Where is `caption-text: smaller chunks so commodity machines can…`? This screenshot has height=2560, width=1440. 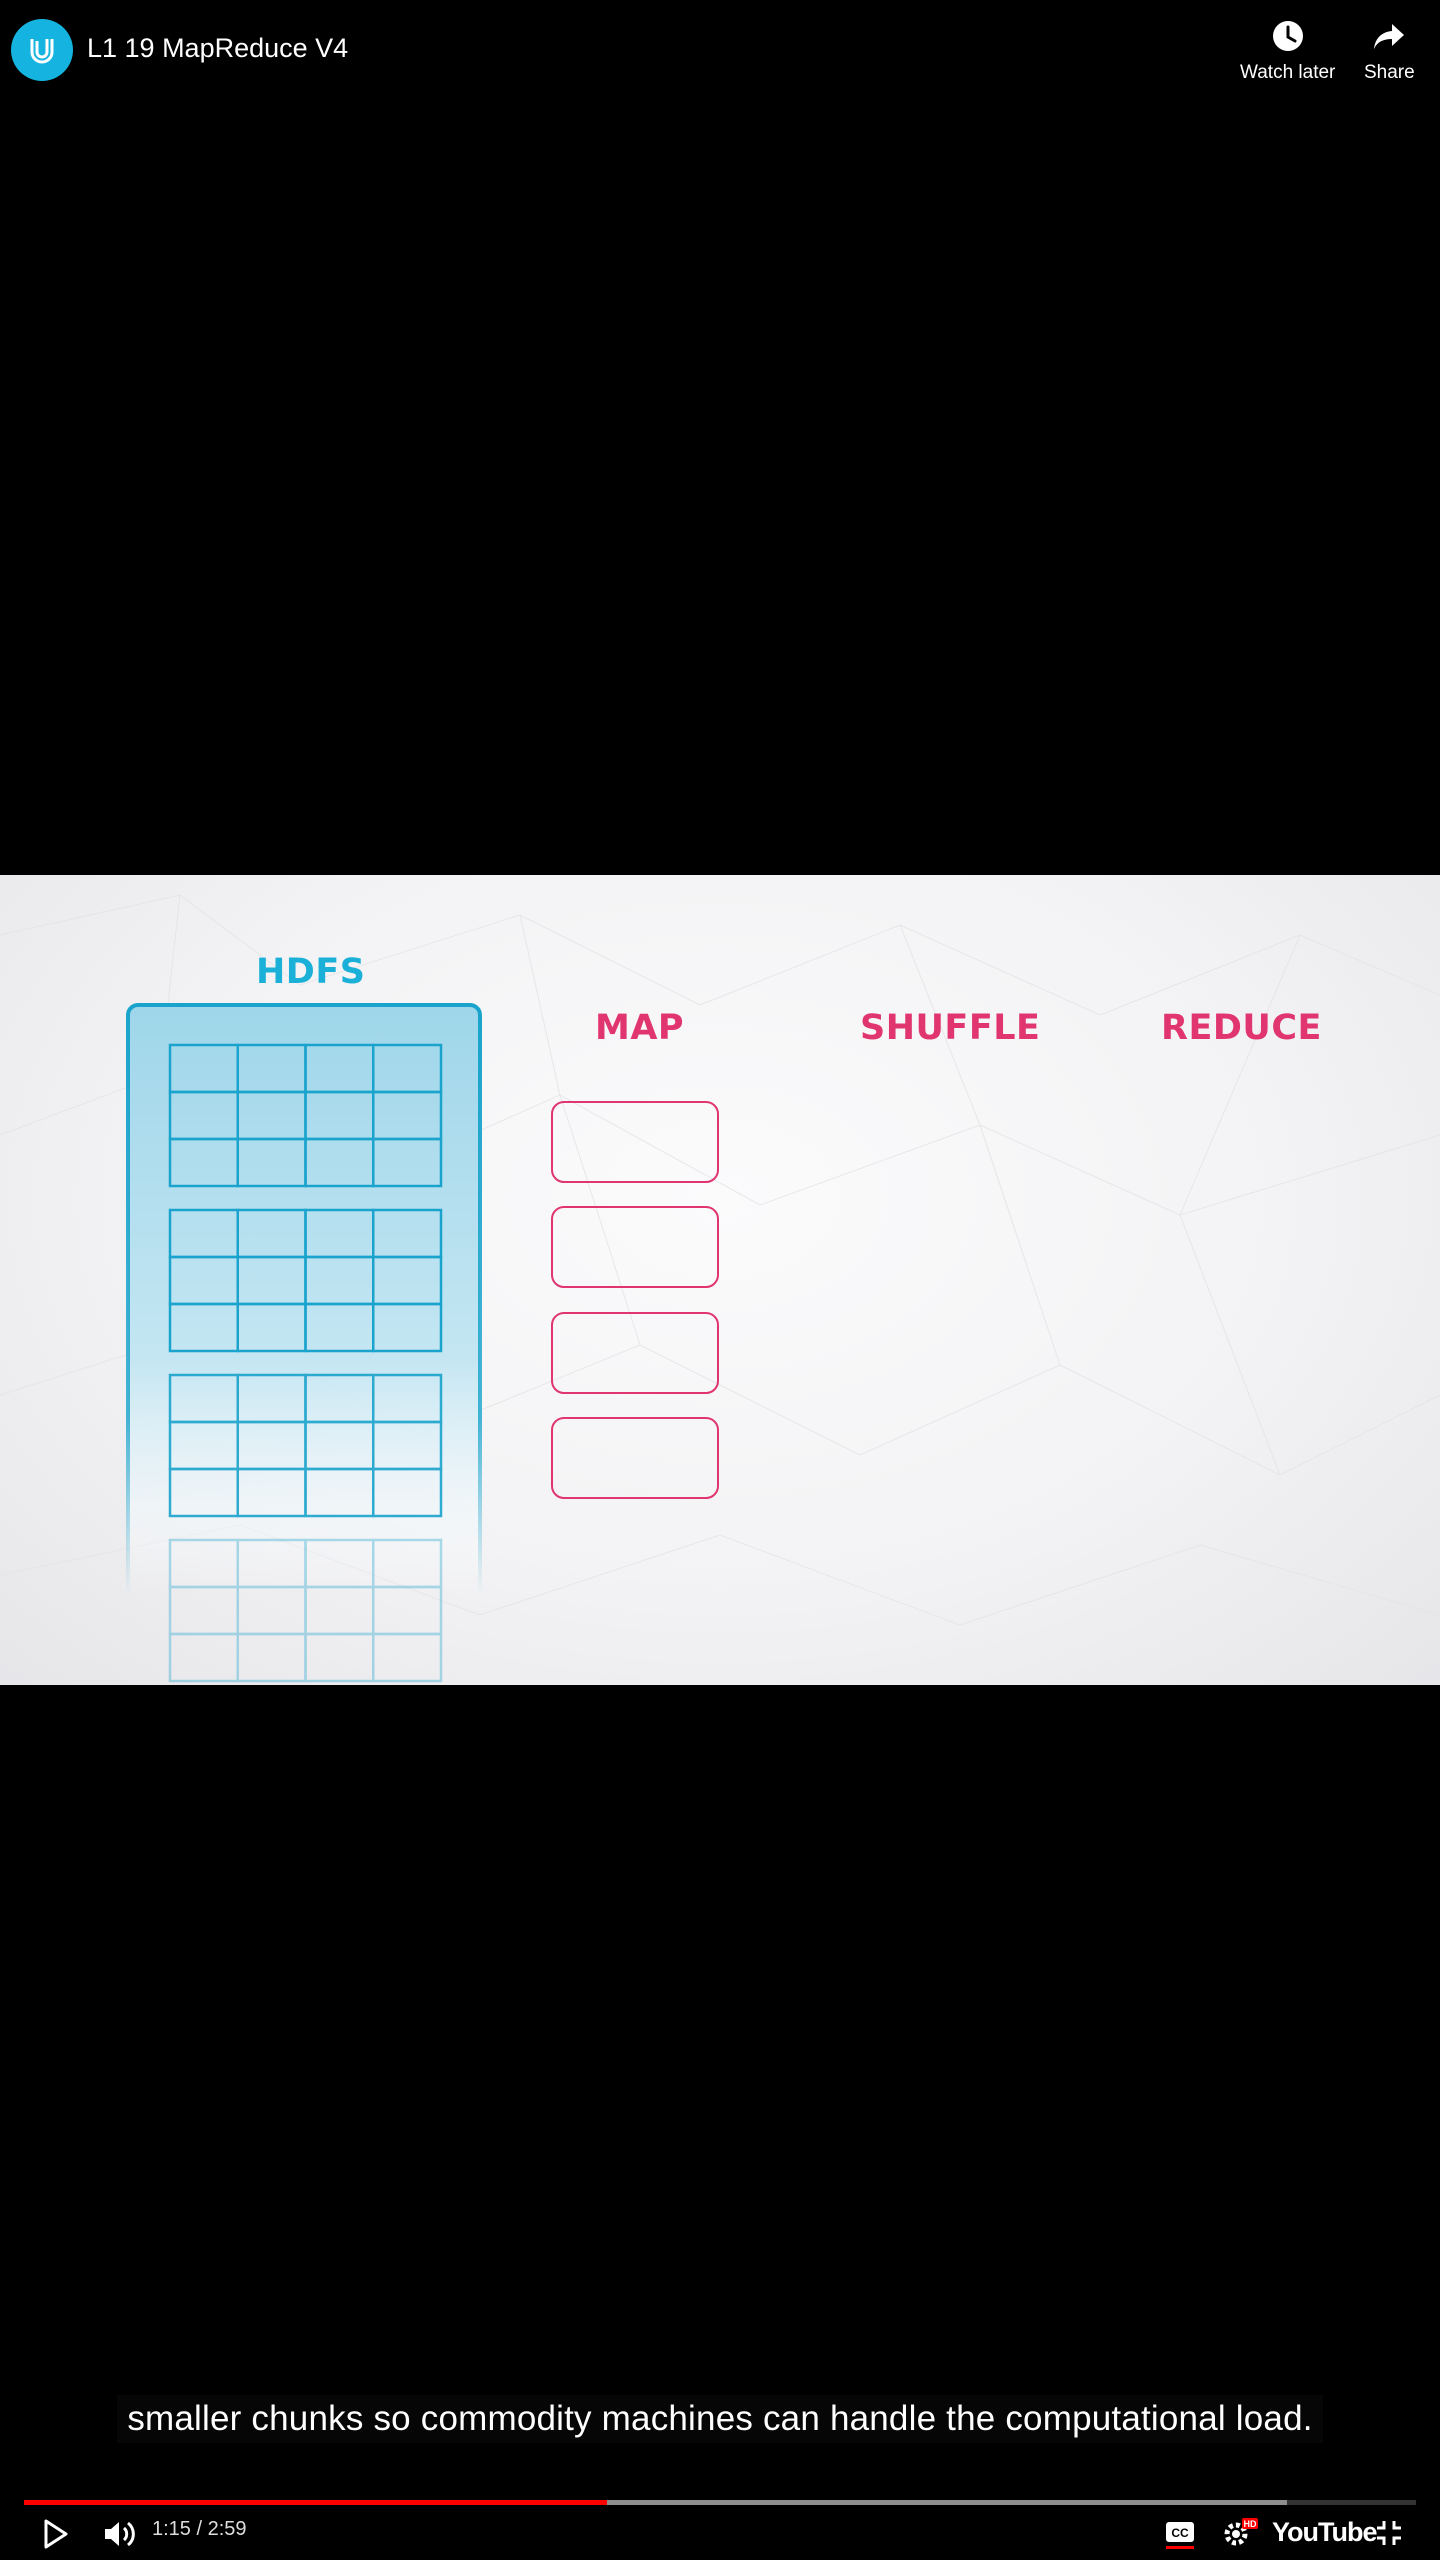 caption-text: smaller chunks so commodity machines can… is located at coordinates (720, 2419).